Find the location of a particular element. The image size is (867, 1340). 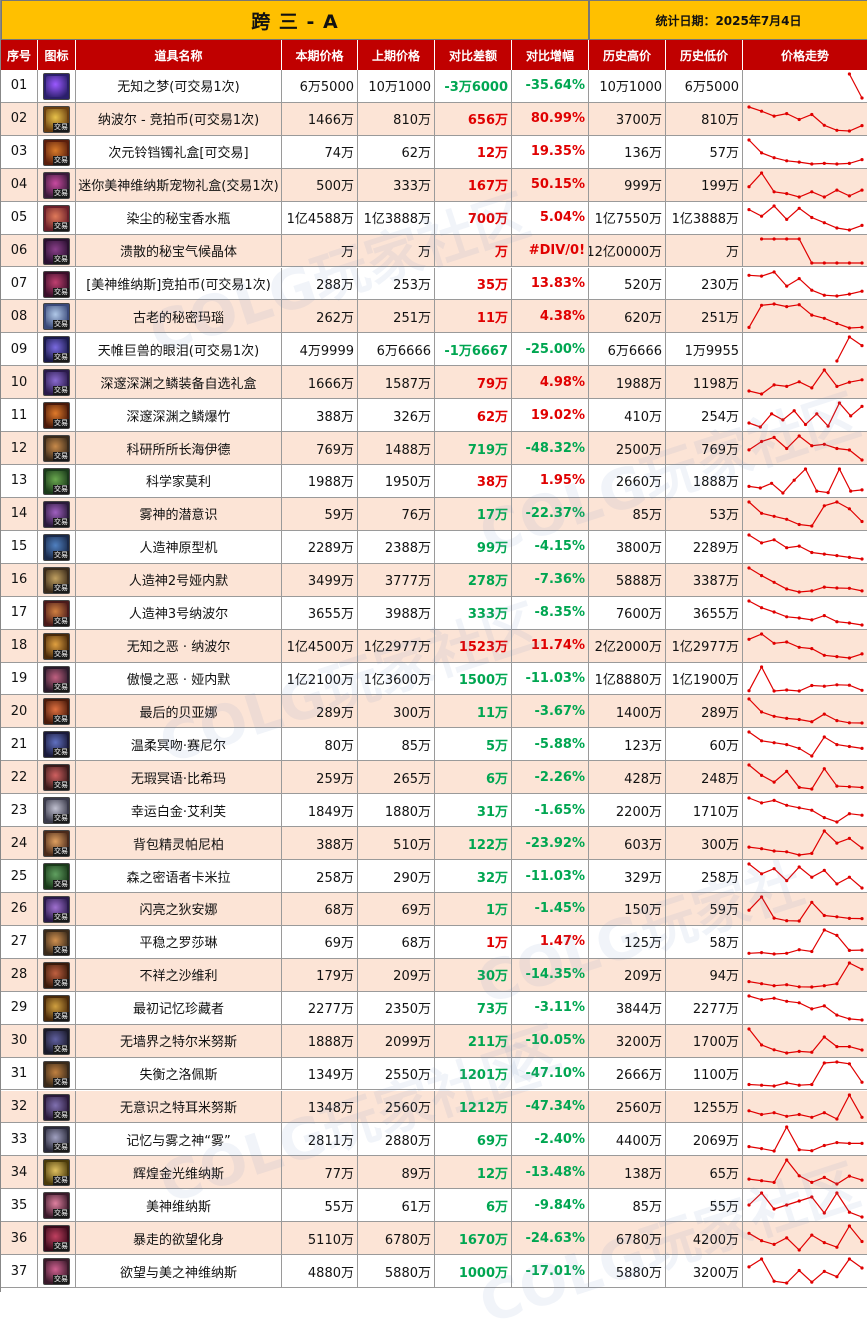

col-history-low: 1亿3888万 is located at coordinates (704, 217).